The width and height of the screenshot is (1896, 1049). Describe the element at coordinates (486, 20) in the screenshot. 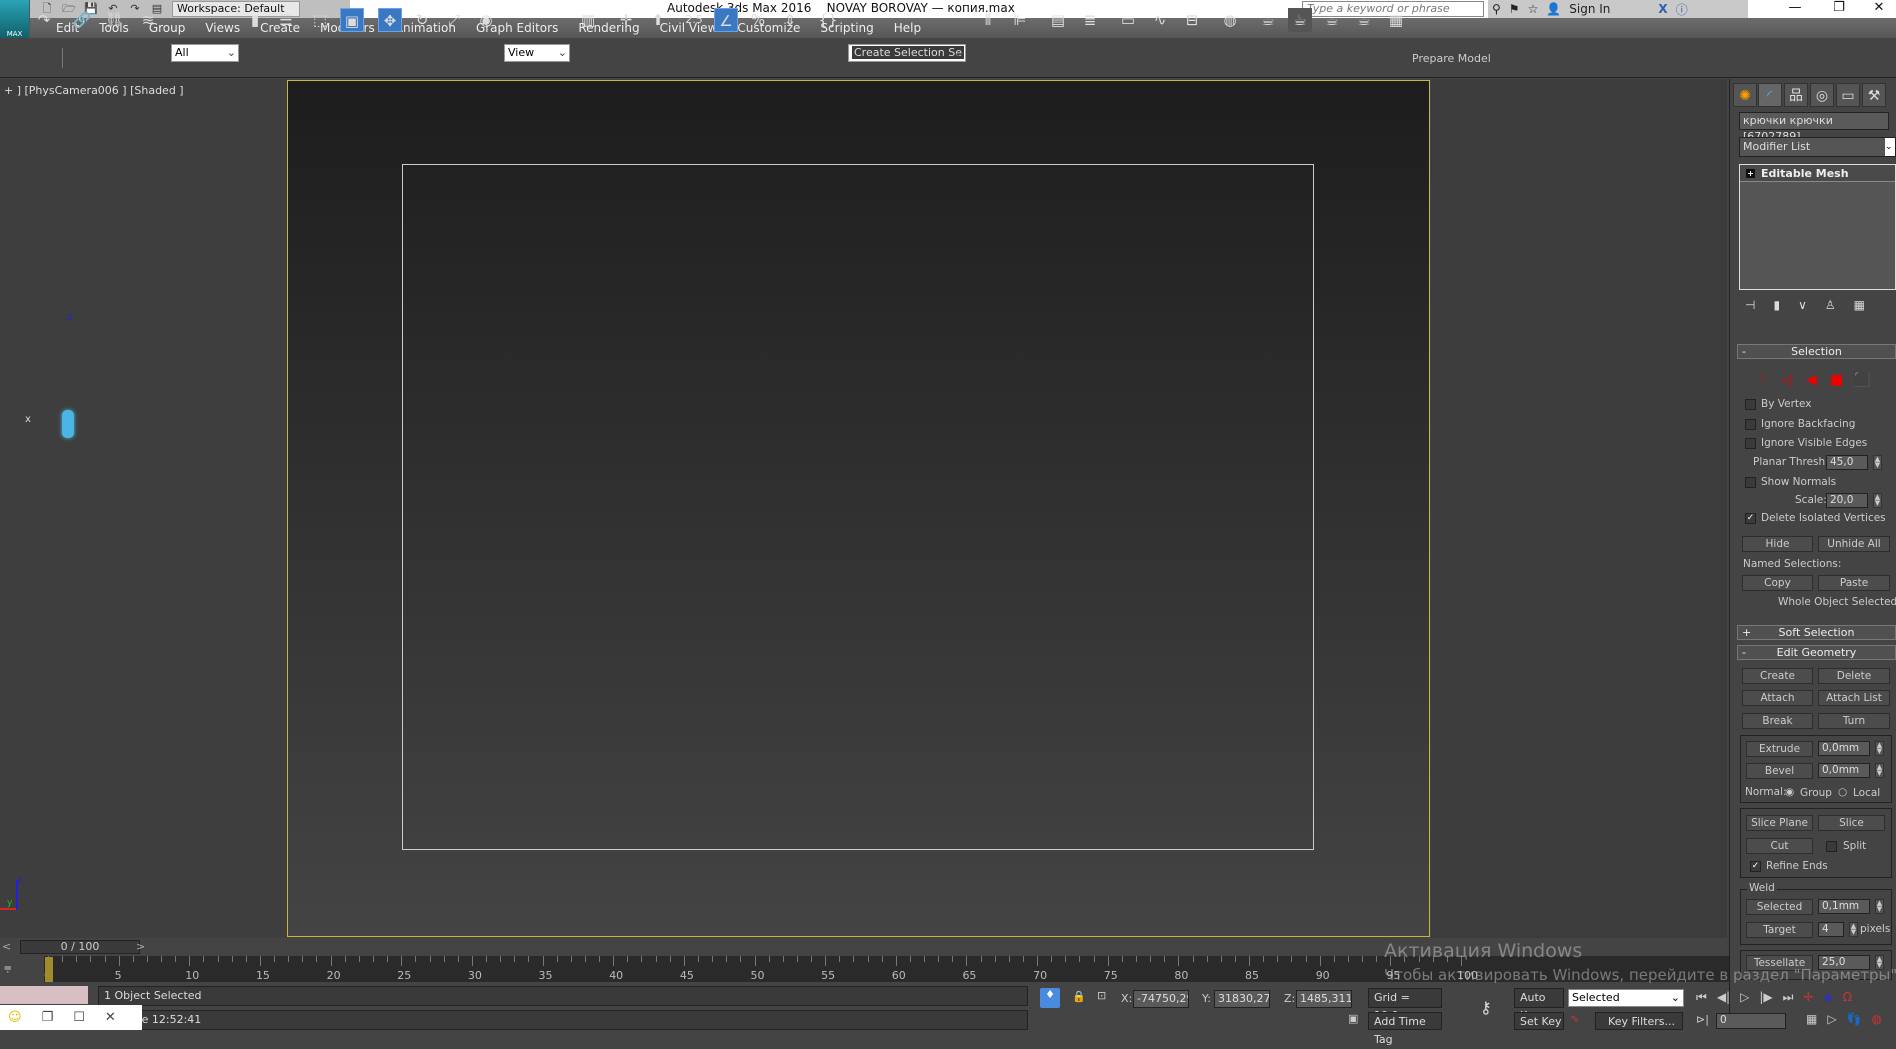

I see `place-icon: ◉` at that location.